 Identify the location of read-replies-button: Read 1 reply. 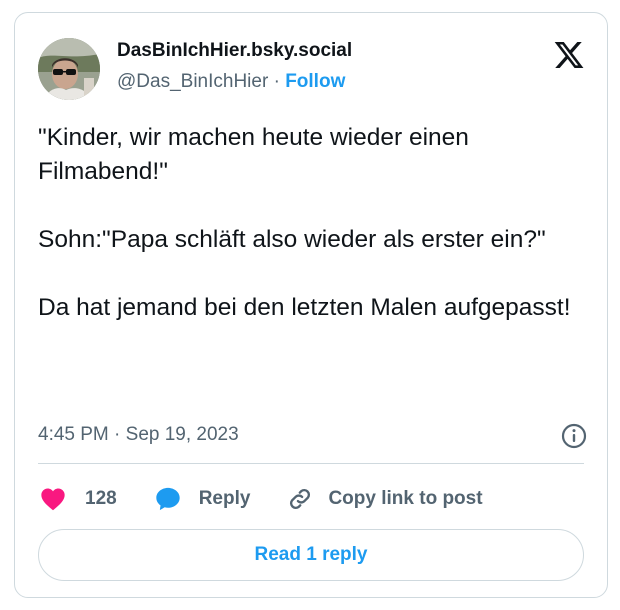
(311, 555).